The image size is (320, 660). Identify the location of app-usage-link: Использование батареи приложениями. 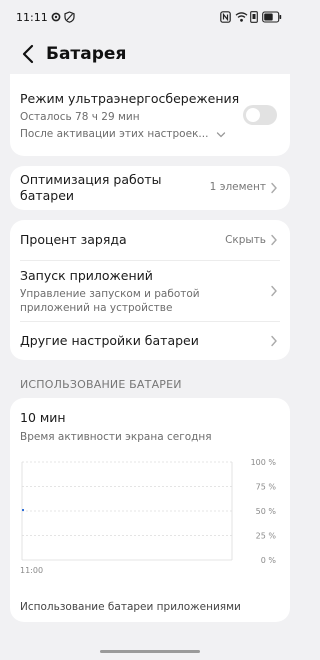
(130, 607).